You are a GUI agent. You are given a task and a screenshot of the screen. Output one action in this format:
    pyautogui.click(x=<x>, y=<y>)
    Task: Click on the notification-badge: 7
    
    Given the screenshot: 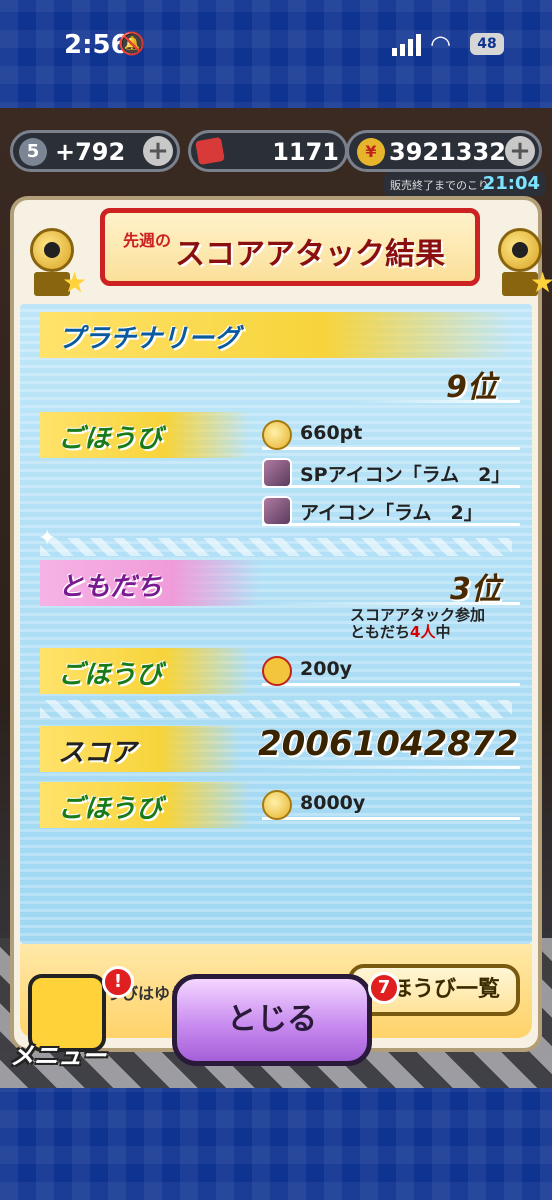 What is the action you would take?
    pyautogui.click(x=384, y=988)
    